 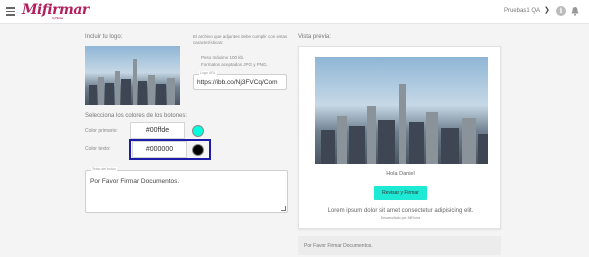 I want to click on preview-sign-button: Revisar y Firmar, so click(x=400, y=193).